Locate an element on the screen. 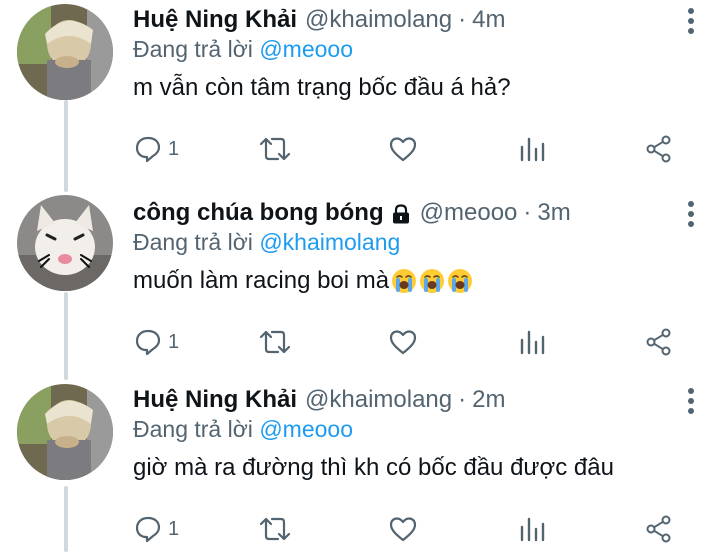  tweet-text: muốn làm racing boi mà is located at coordinates (303, 281).